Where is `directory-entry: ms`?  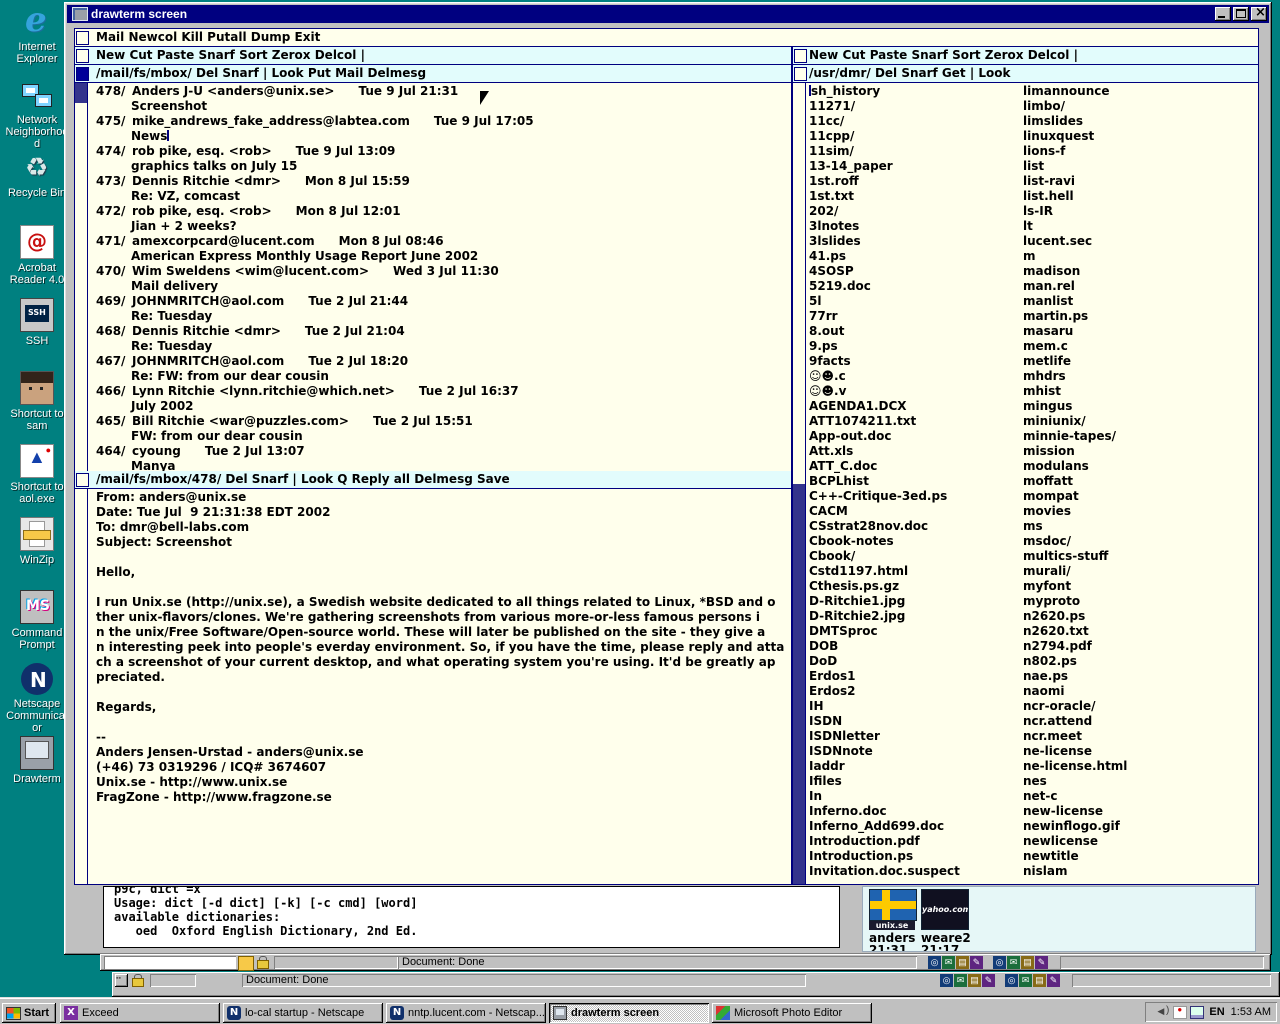
directory-entry: ms is located at coordinates (1140, 526).